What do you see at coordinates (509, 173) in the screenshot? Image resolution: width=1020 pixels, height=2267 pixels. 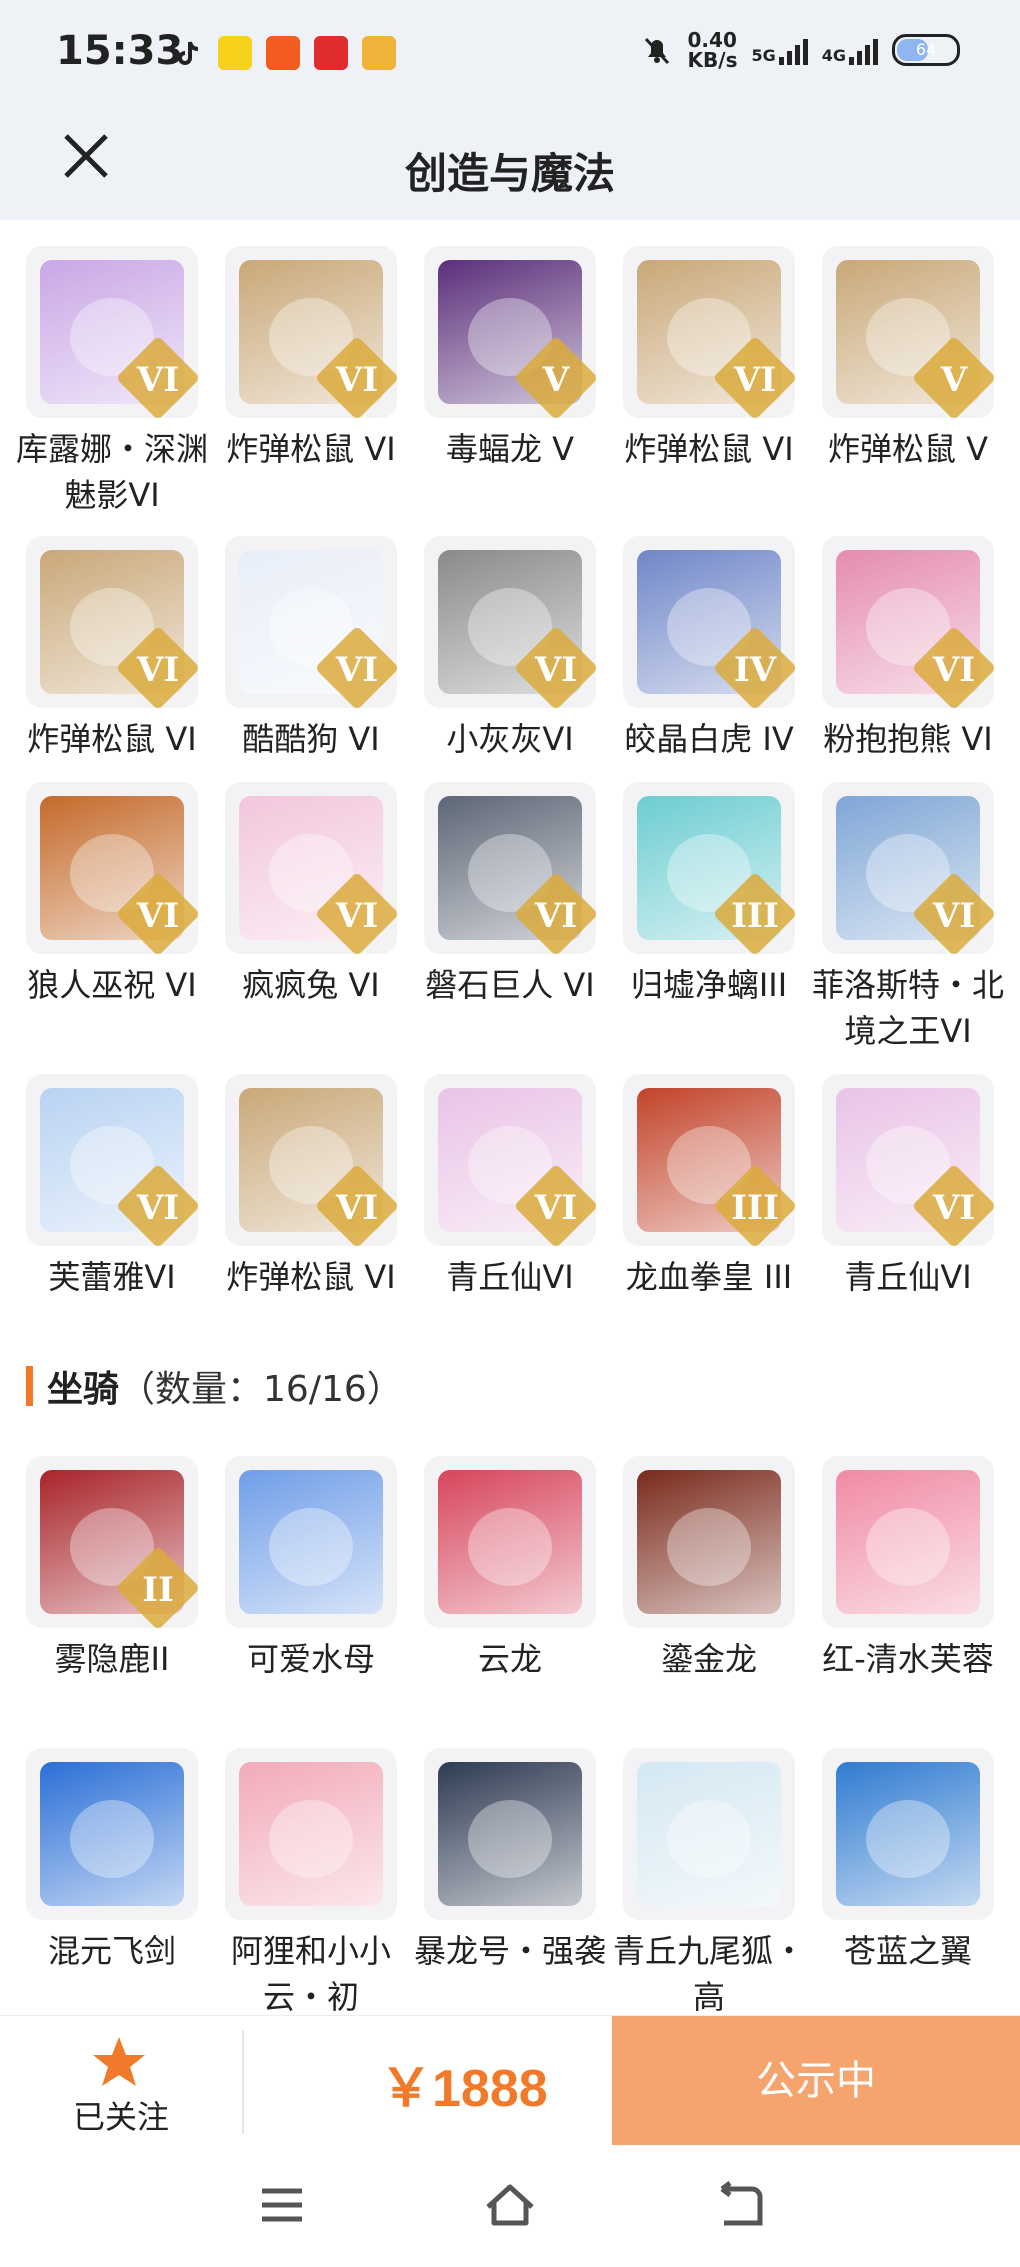 I see `page-title: 创造与魔法` at bounding box center [509, 173].